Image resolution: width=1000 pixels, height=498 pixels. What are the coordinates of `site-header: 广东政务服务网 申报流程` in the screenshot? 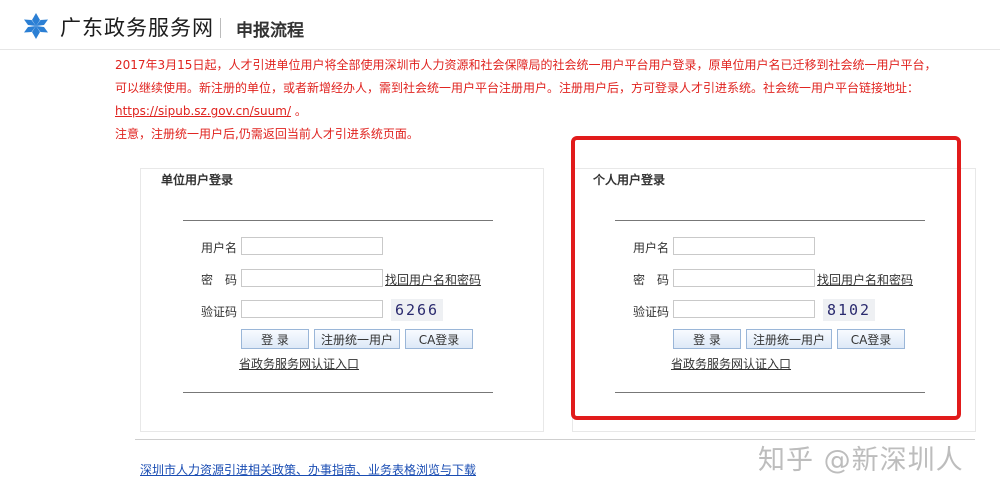 It's located at (500, 25).